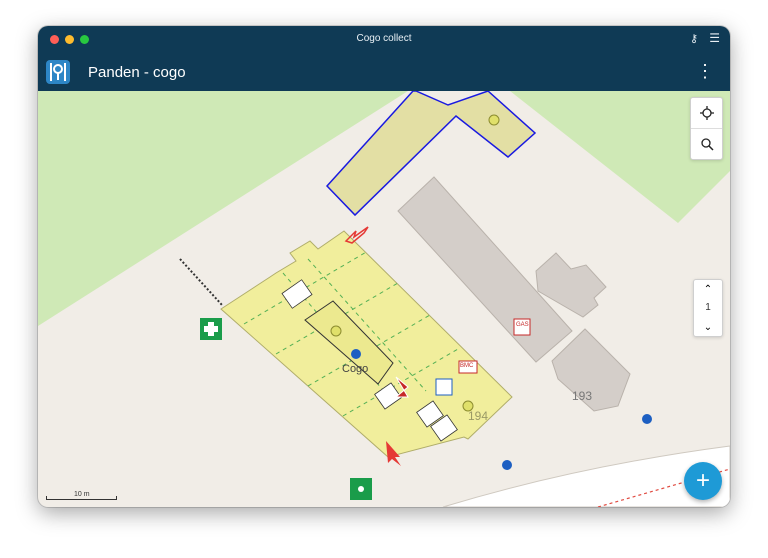  What do you see at coordinates (384, 72) in the screenshot?
I see `app-bar: Panden - cogo ⋮` at bounding box center [384, 72].